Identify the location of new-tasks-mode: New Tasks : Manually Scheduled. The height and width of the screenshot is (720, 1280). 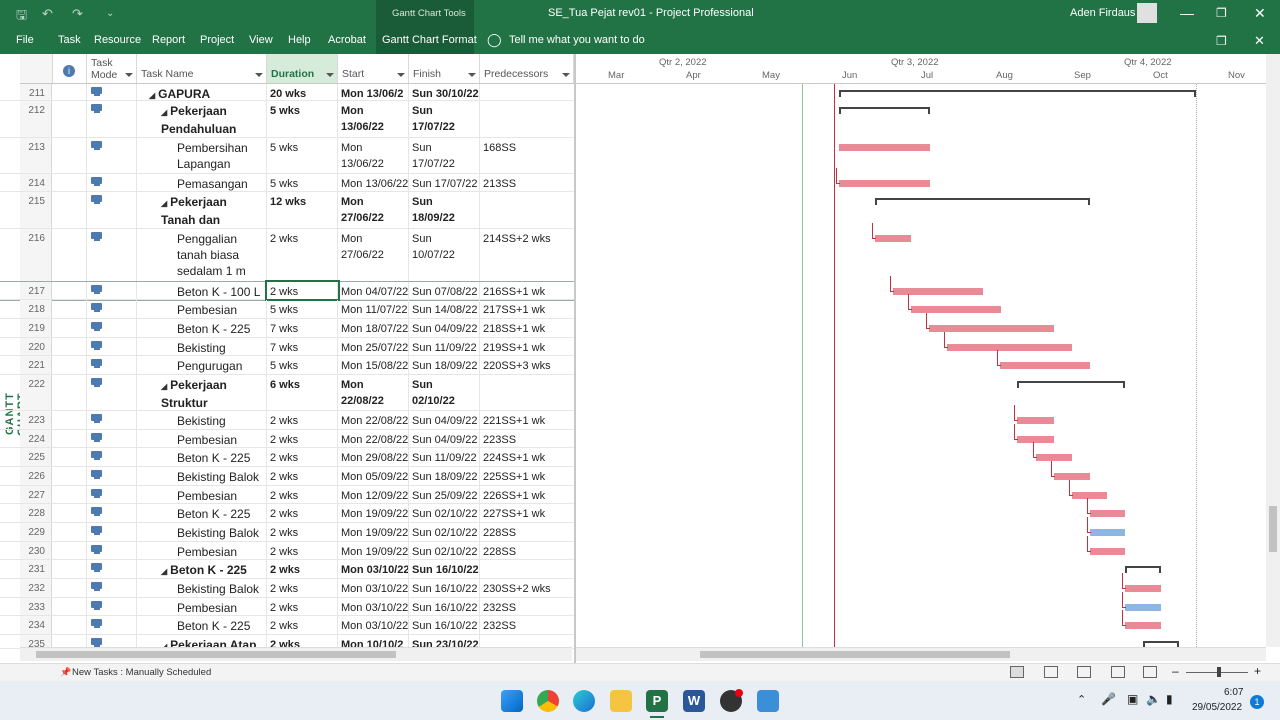
(141, 672).